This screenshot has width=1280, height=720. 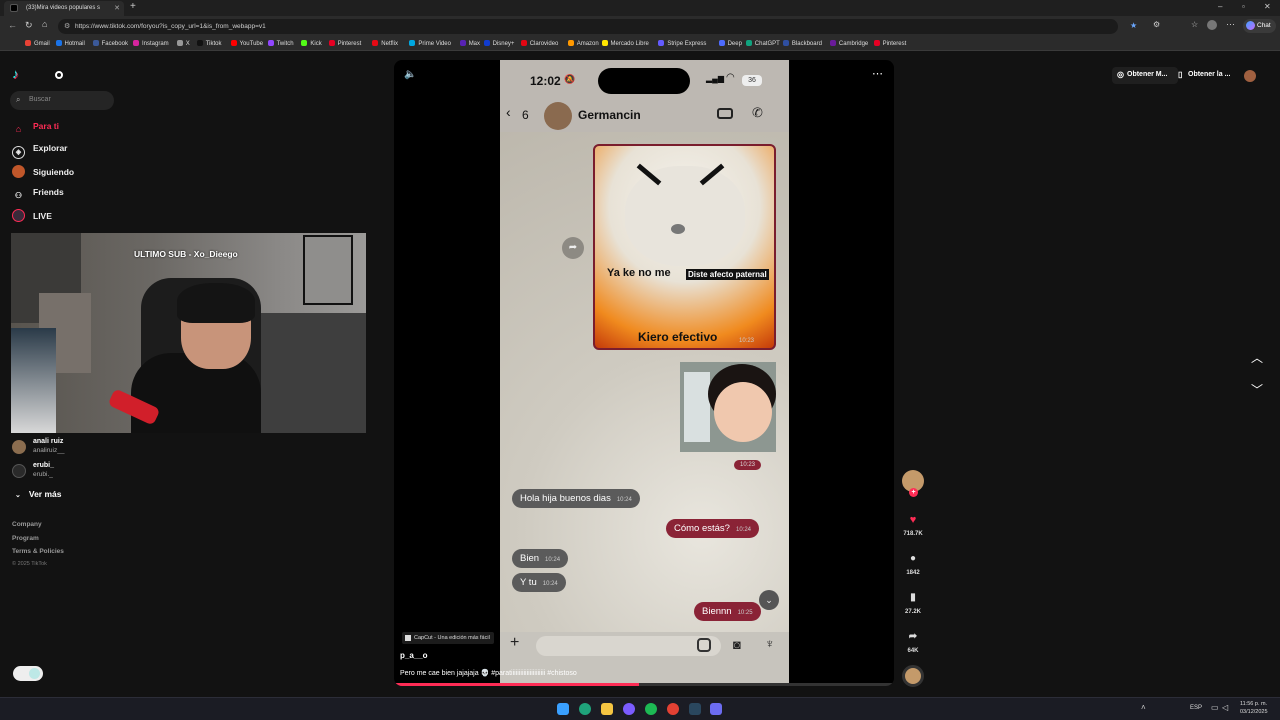 What do you see at coordinates (188, 333) in the screenshot?
I see `live-stream-preview: ULTIMO SUB - Xo_Dieego` at bounding box center [188, 333].